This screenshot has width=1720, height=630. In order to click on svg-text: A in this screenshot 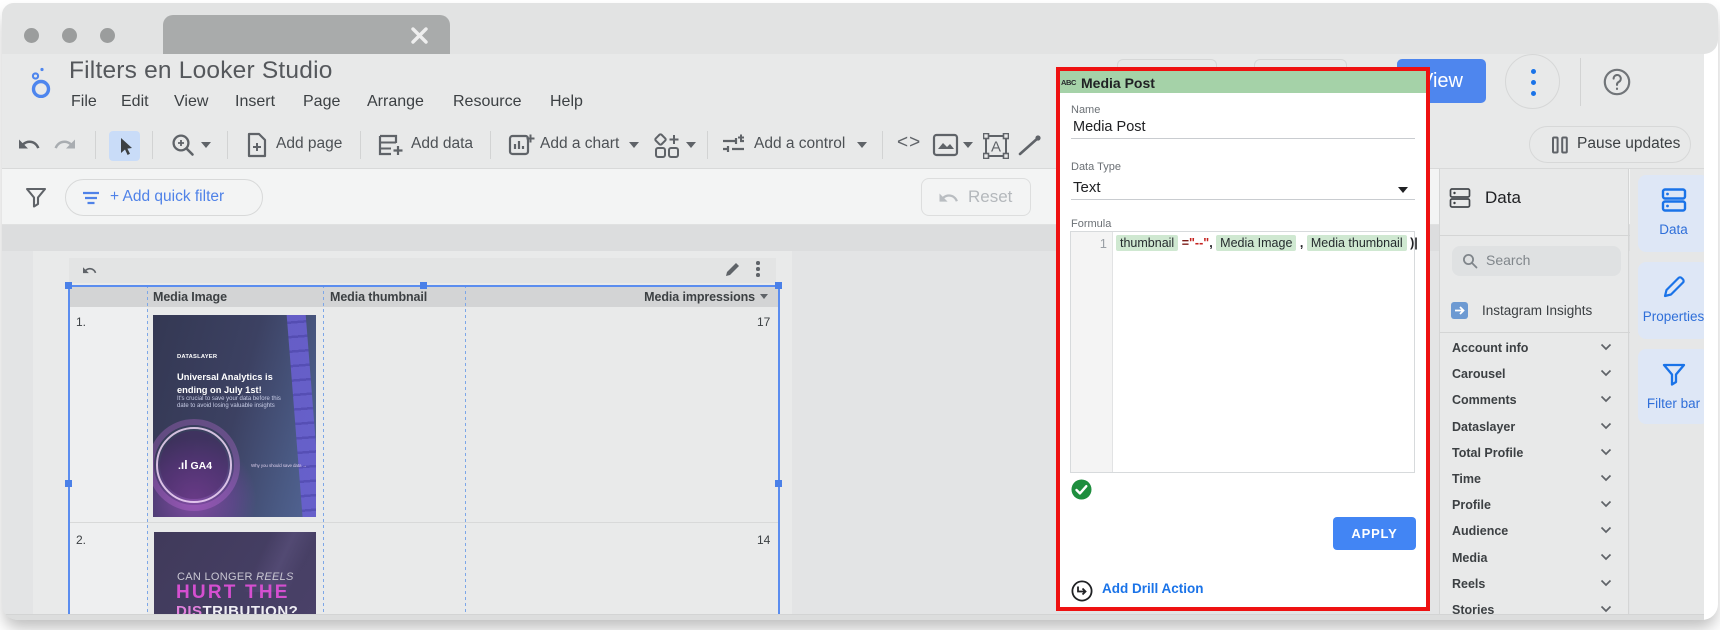, I will do `click(996, 147)`.